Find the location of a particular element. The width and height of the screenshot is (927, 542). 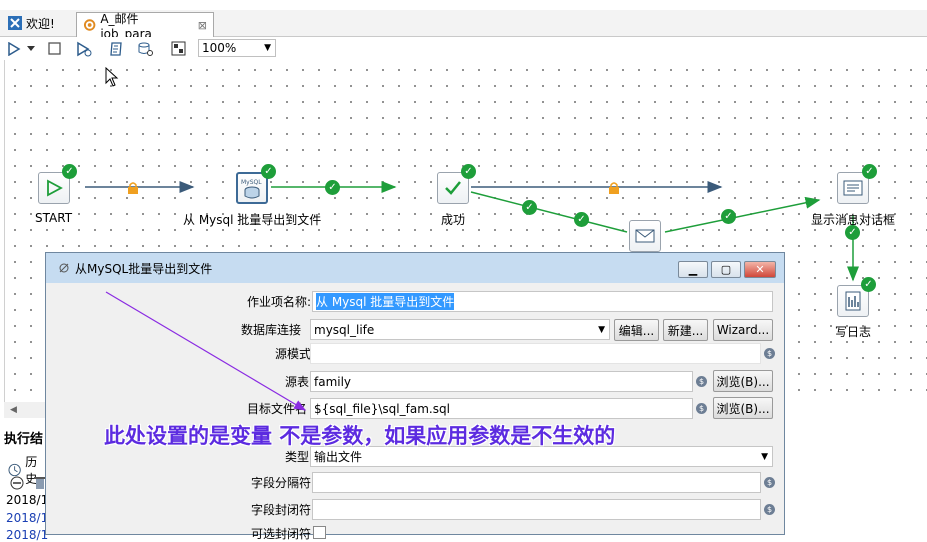

annotation-text: 此处设置的是变量 不是参数，如果应用参数是不生效的 is located at coordinates (360, 436).